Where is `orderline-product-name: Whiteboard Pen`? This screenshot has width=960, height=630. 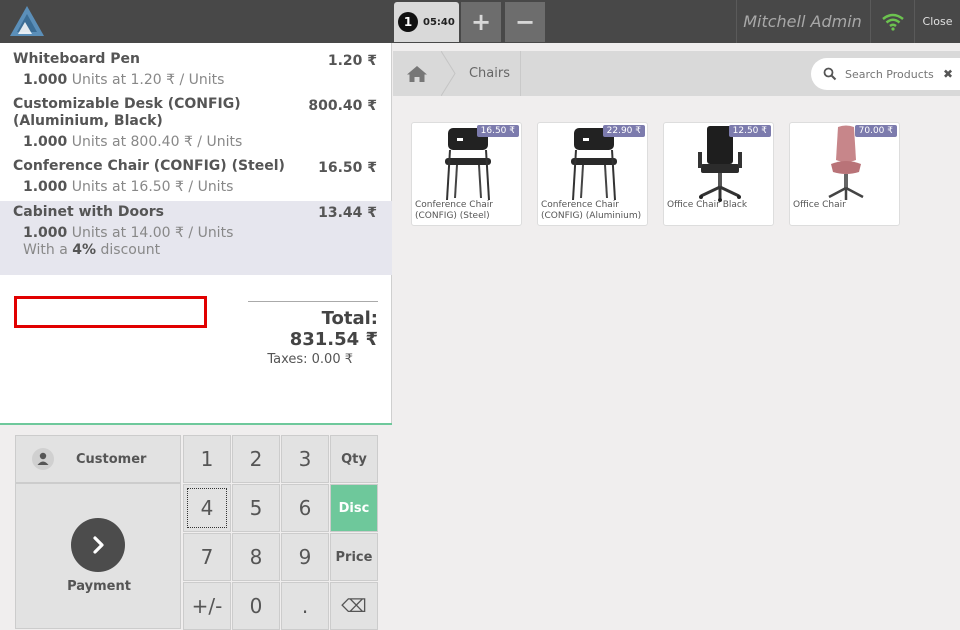 orderline-product-name: Whiteboard Pen is located at coordinates (77, 59).